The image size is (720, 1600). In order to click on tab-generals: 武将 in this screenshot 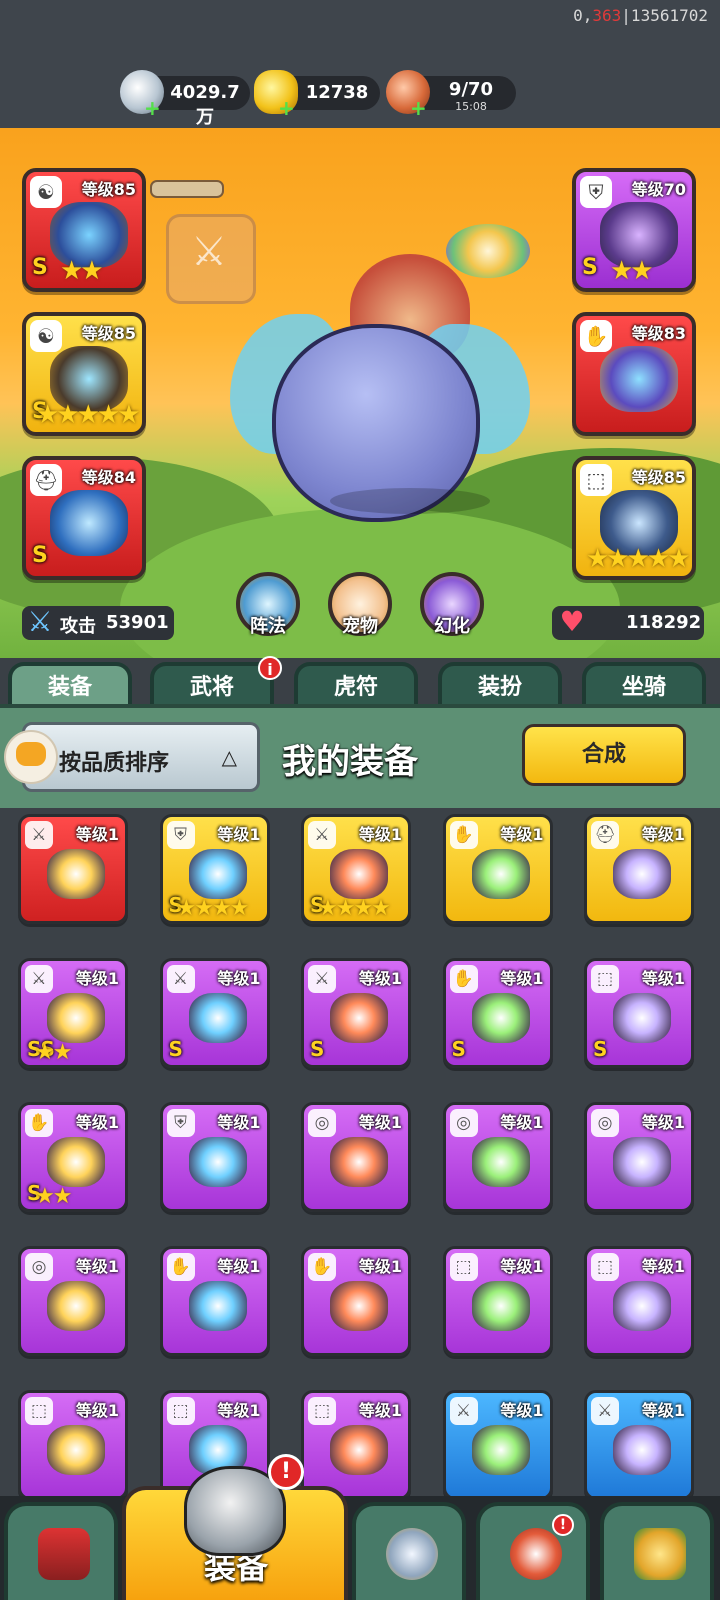, I will do `click(212, 685)`.